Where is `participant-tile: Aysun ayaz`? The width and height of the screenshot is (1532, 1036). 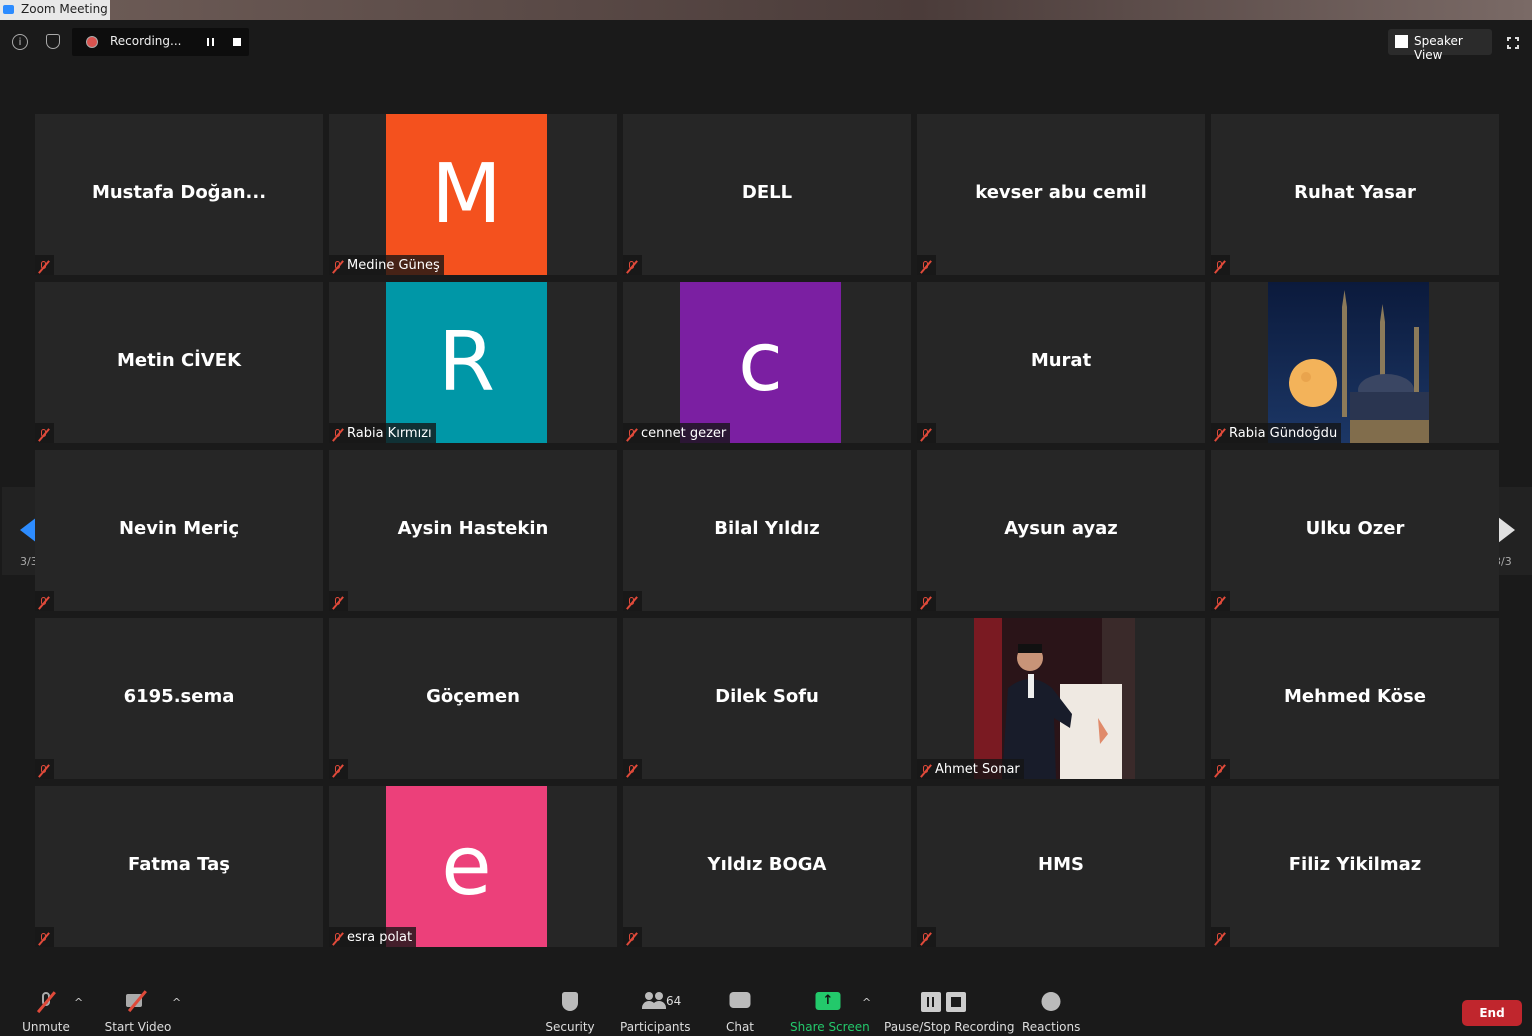
participant-tile: Aysun ayaz is located at coordinates (1061, 530).